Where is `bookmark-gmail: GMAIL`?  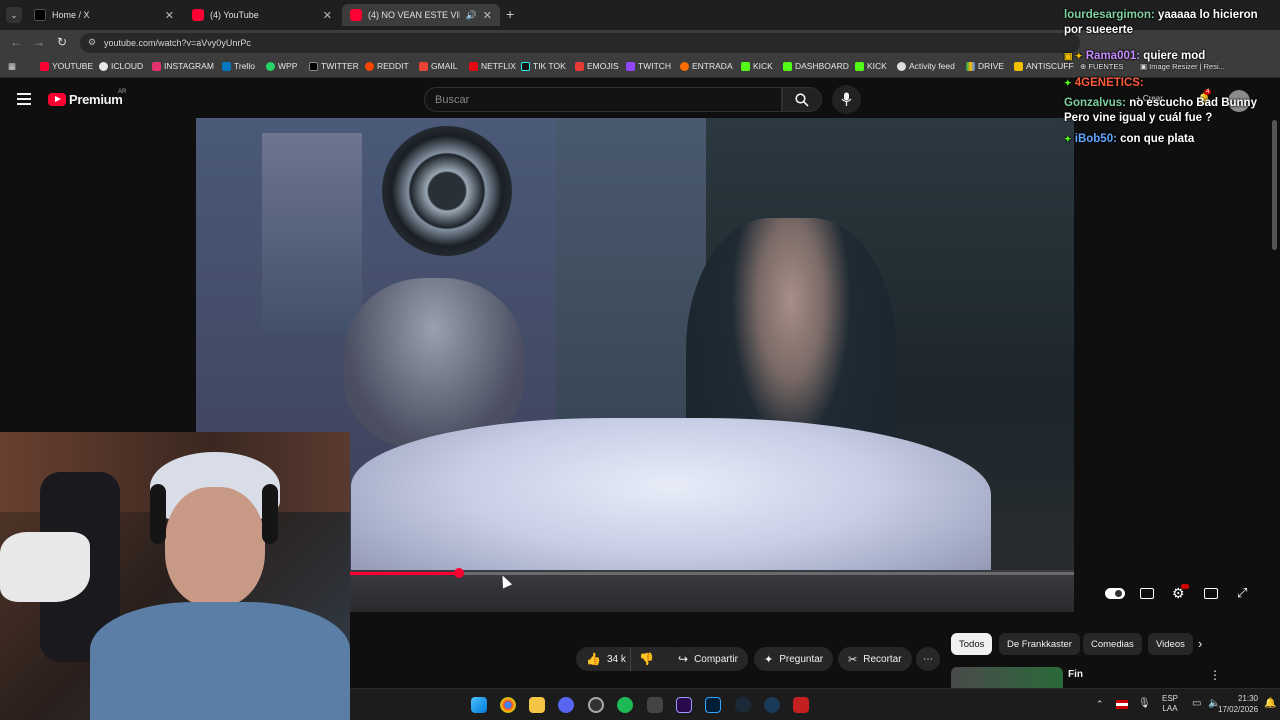
bookmark-gmail: GMAIL is located at coordinates (438, 66).